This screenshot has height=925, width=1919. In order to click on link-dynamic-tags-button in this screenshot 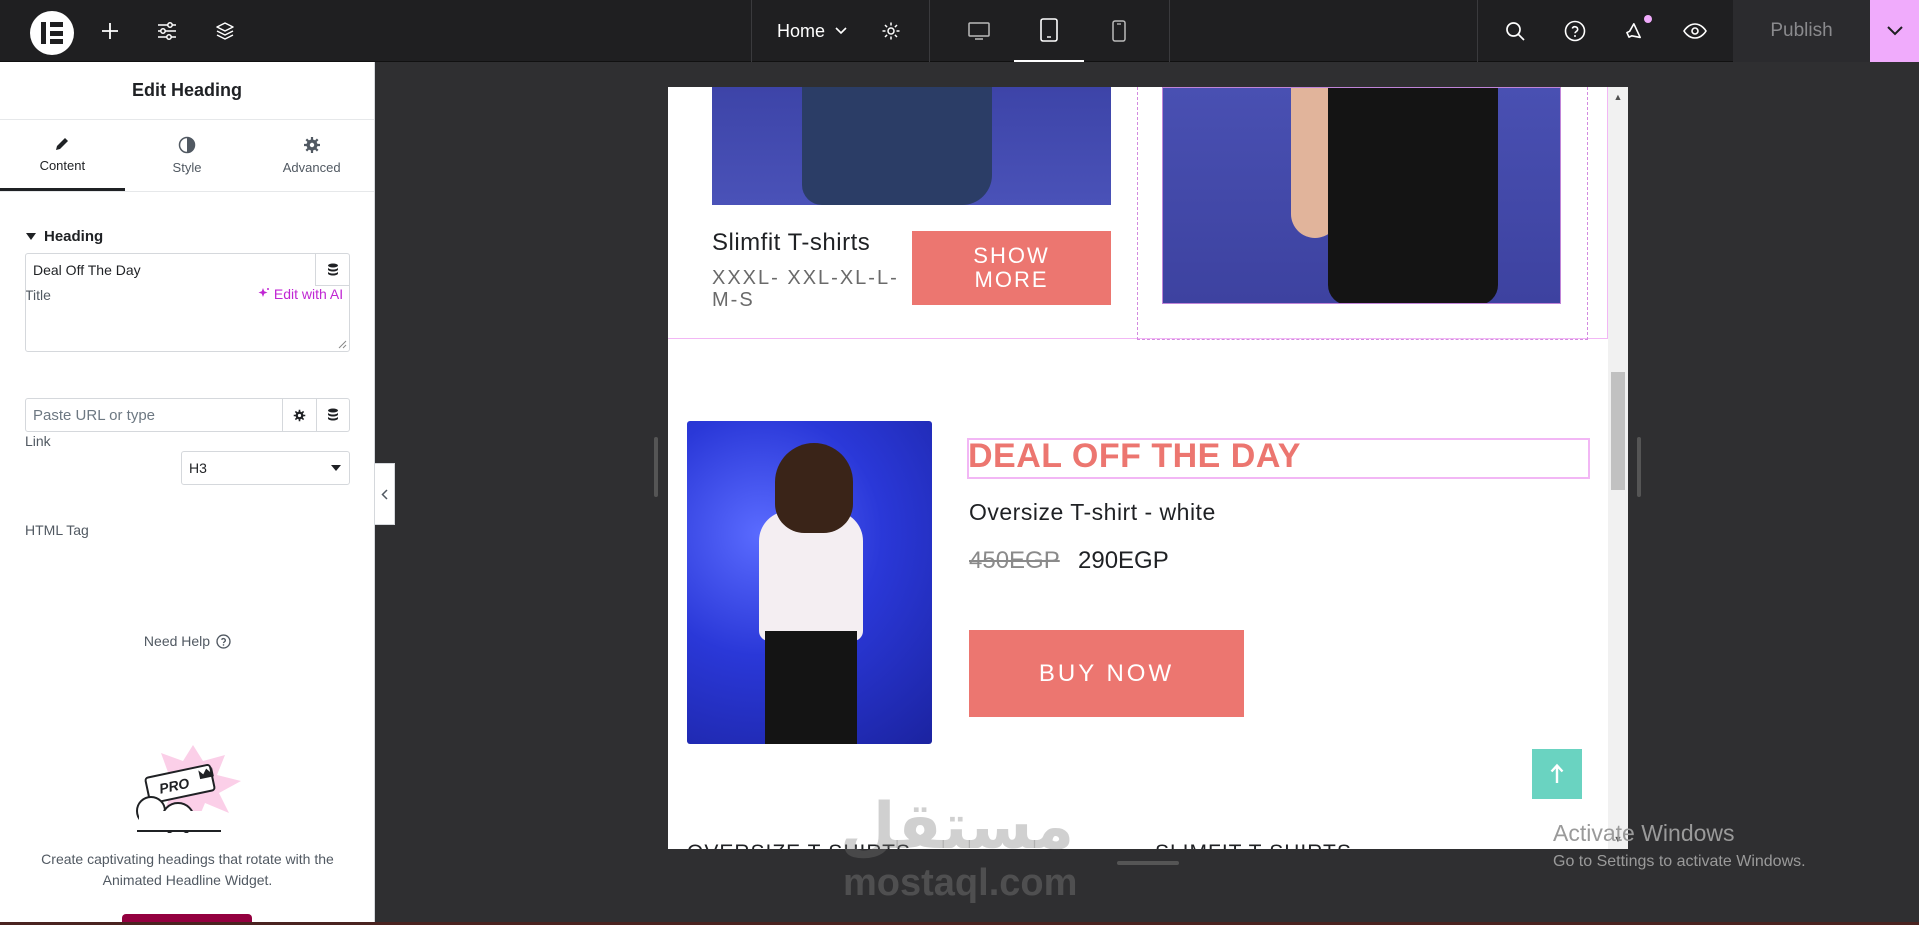, I will do `click(333, 415)`.